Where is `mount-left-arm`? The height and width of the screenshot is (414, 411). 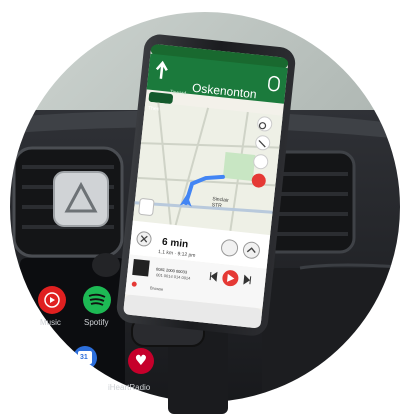 mount-left-arm is located at coordinates (106, 265).